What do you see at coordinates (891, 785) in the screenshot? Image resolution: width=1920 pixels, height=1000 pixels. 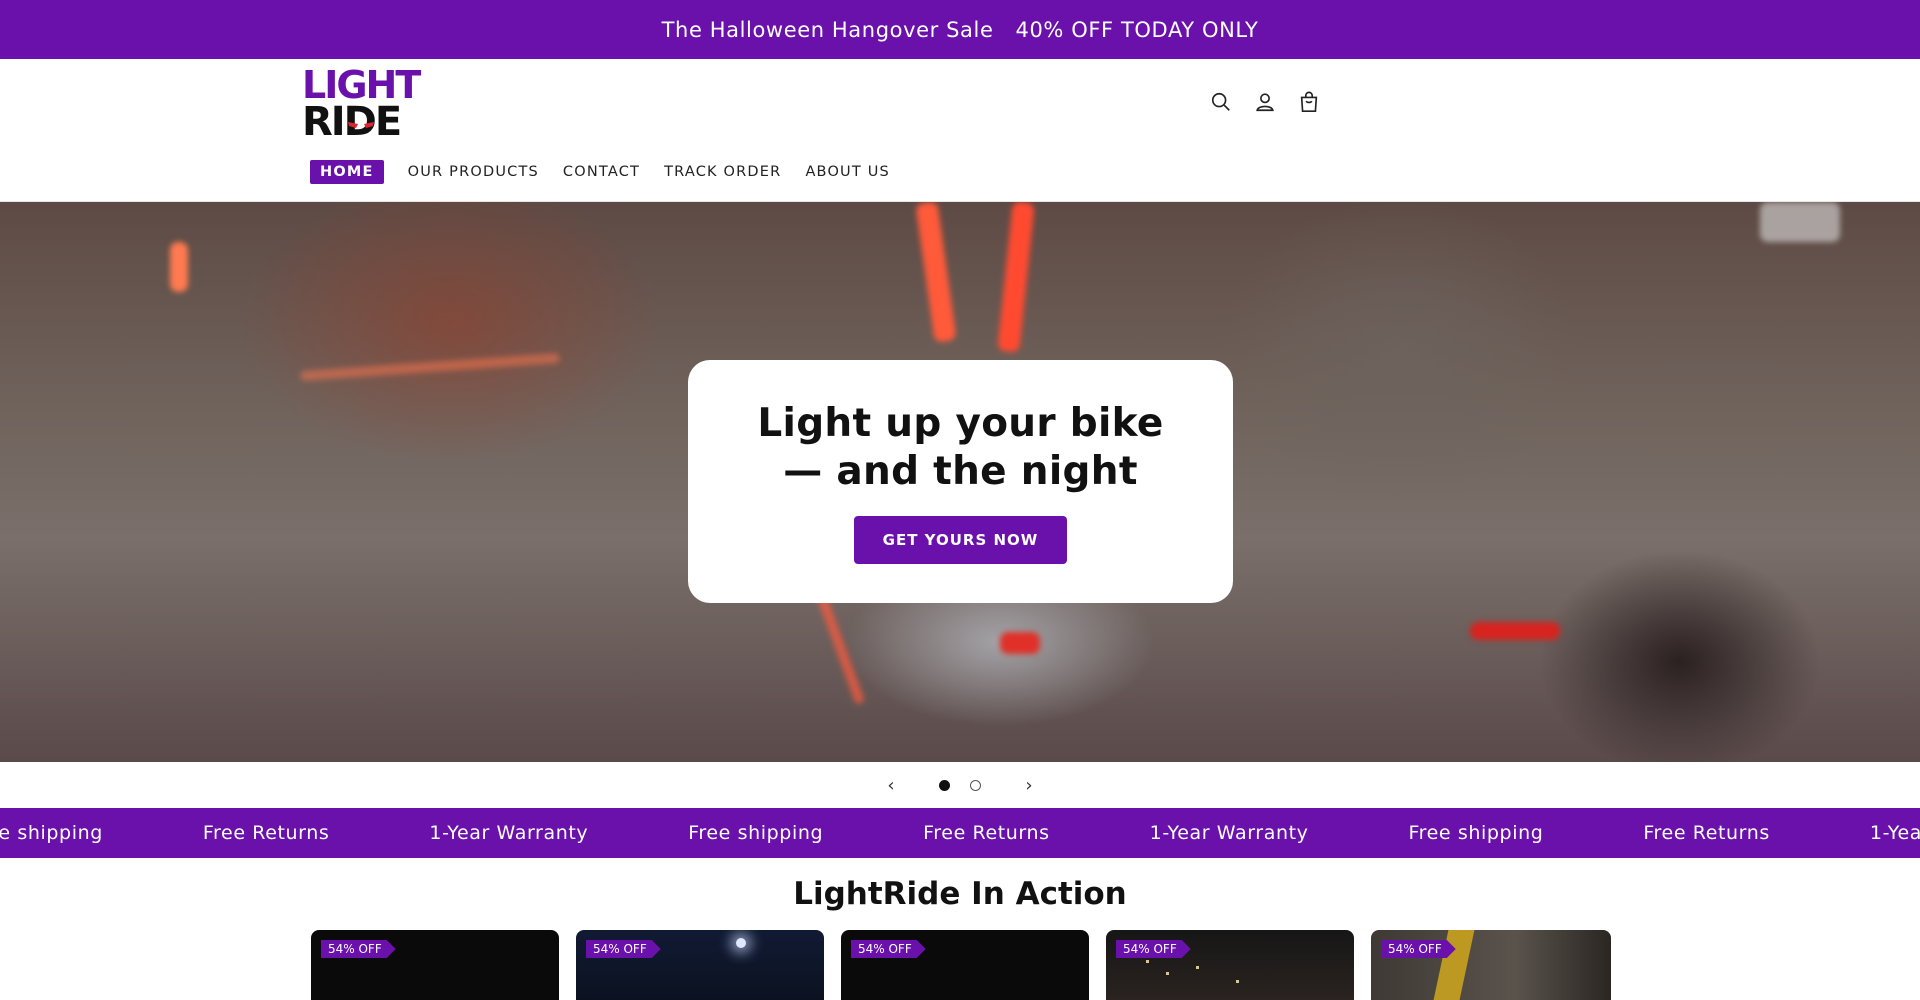 I see `previous-slide-button: ‹` at bounding box center [891, 785].